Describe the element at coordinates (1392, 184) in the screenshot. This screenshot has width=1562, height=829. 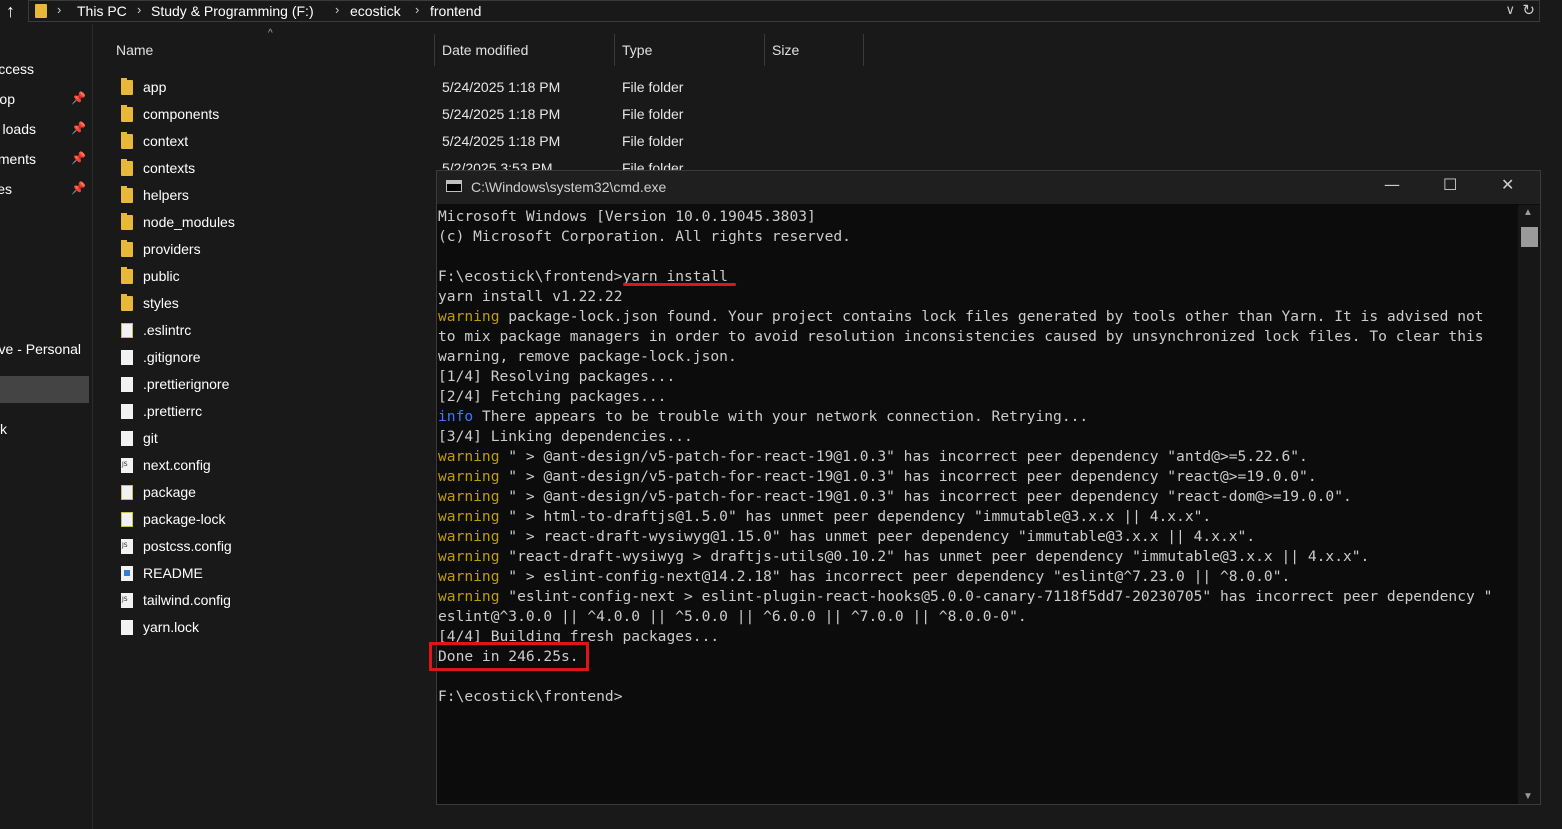
I see `minimize-icon: —` at that location.